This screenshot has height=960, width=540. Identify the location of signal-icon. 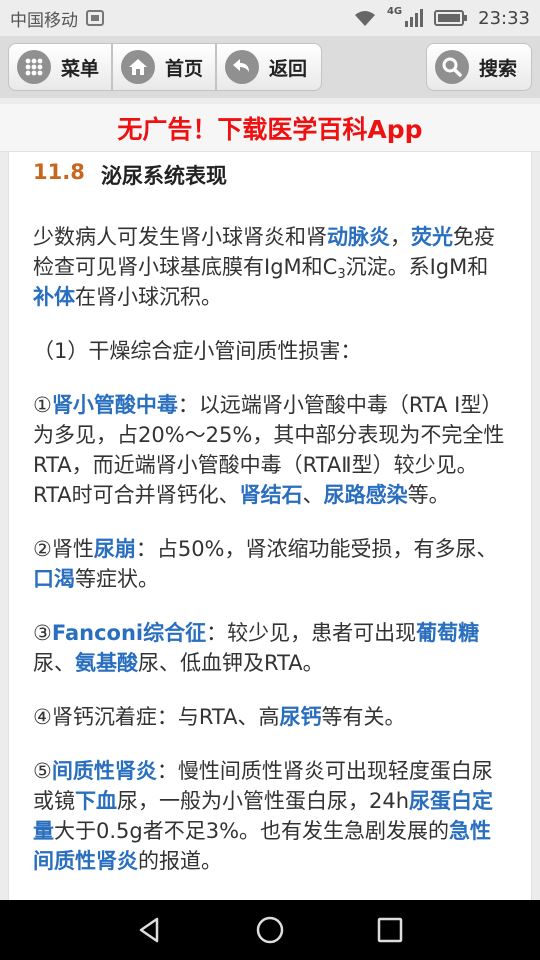
(414, 18).